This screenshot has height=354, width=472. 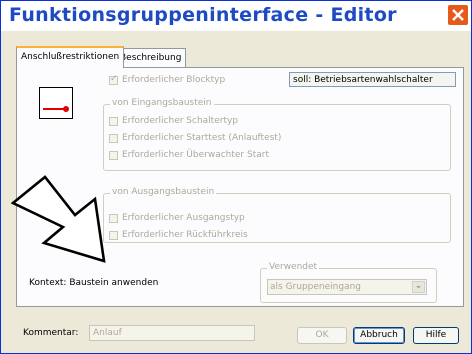 What do you see at coordinates (293, 267) in the screenshot?
I see `verwendet-legend: Verwendet` at bounding box center [293, 267].